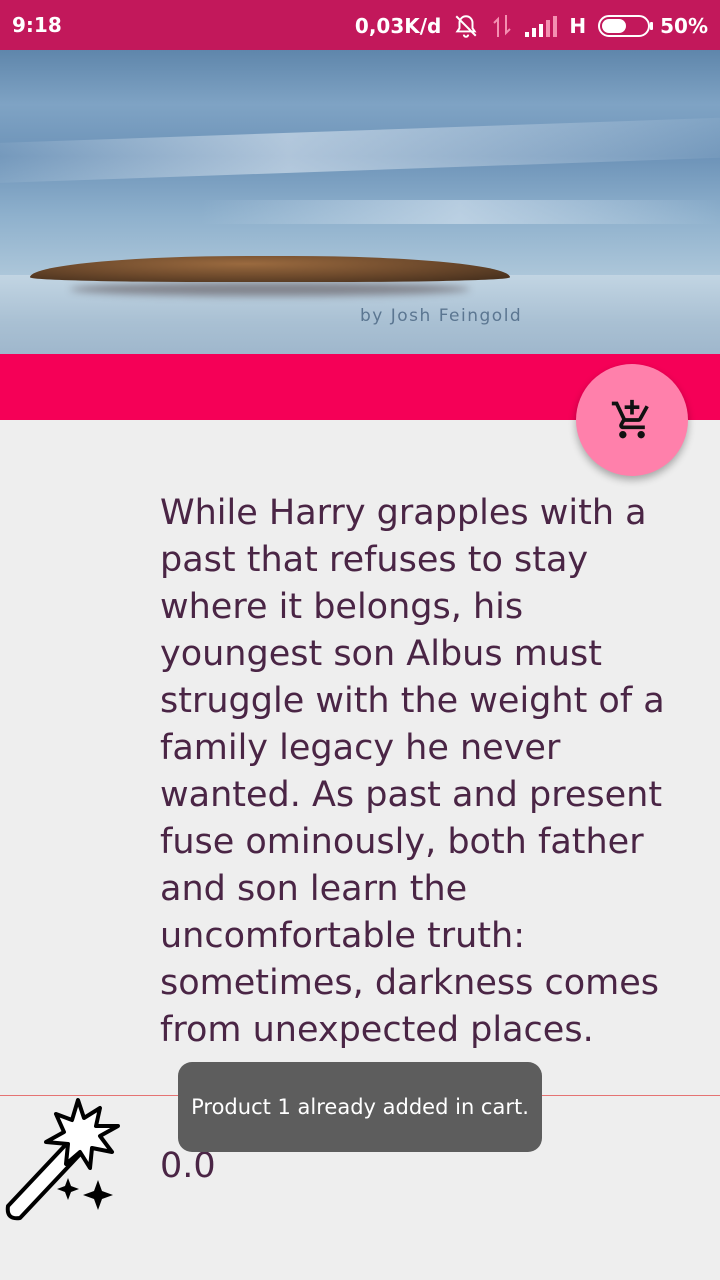 This screenshot has width=720, height=1280. What do you see at coordinates (398, 26) in the screenshot?
I see `network-speed: 0,03K/d` at bounding box center [398, 26].